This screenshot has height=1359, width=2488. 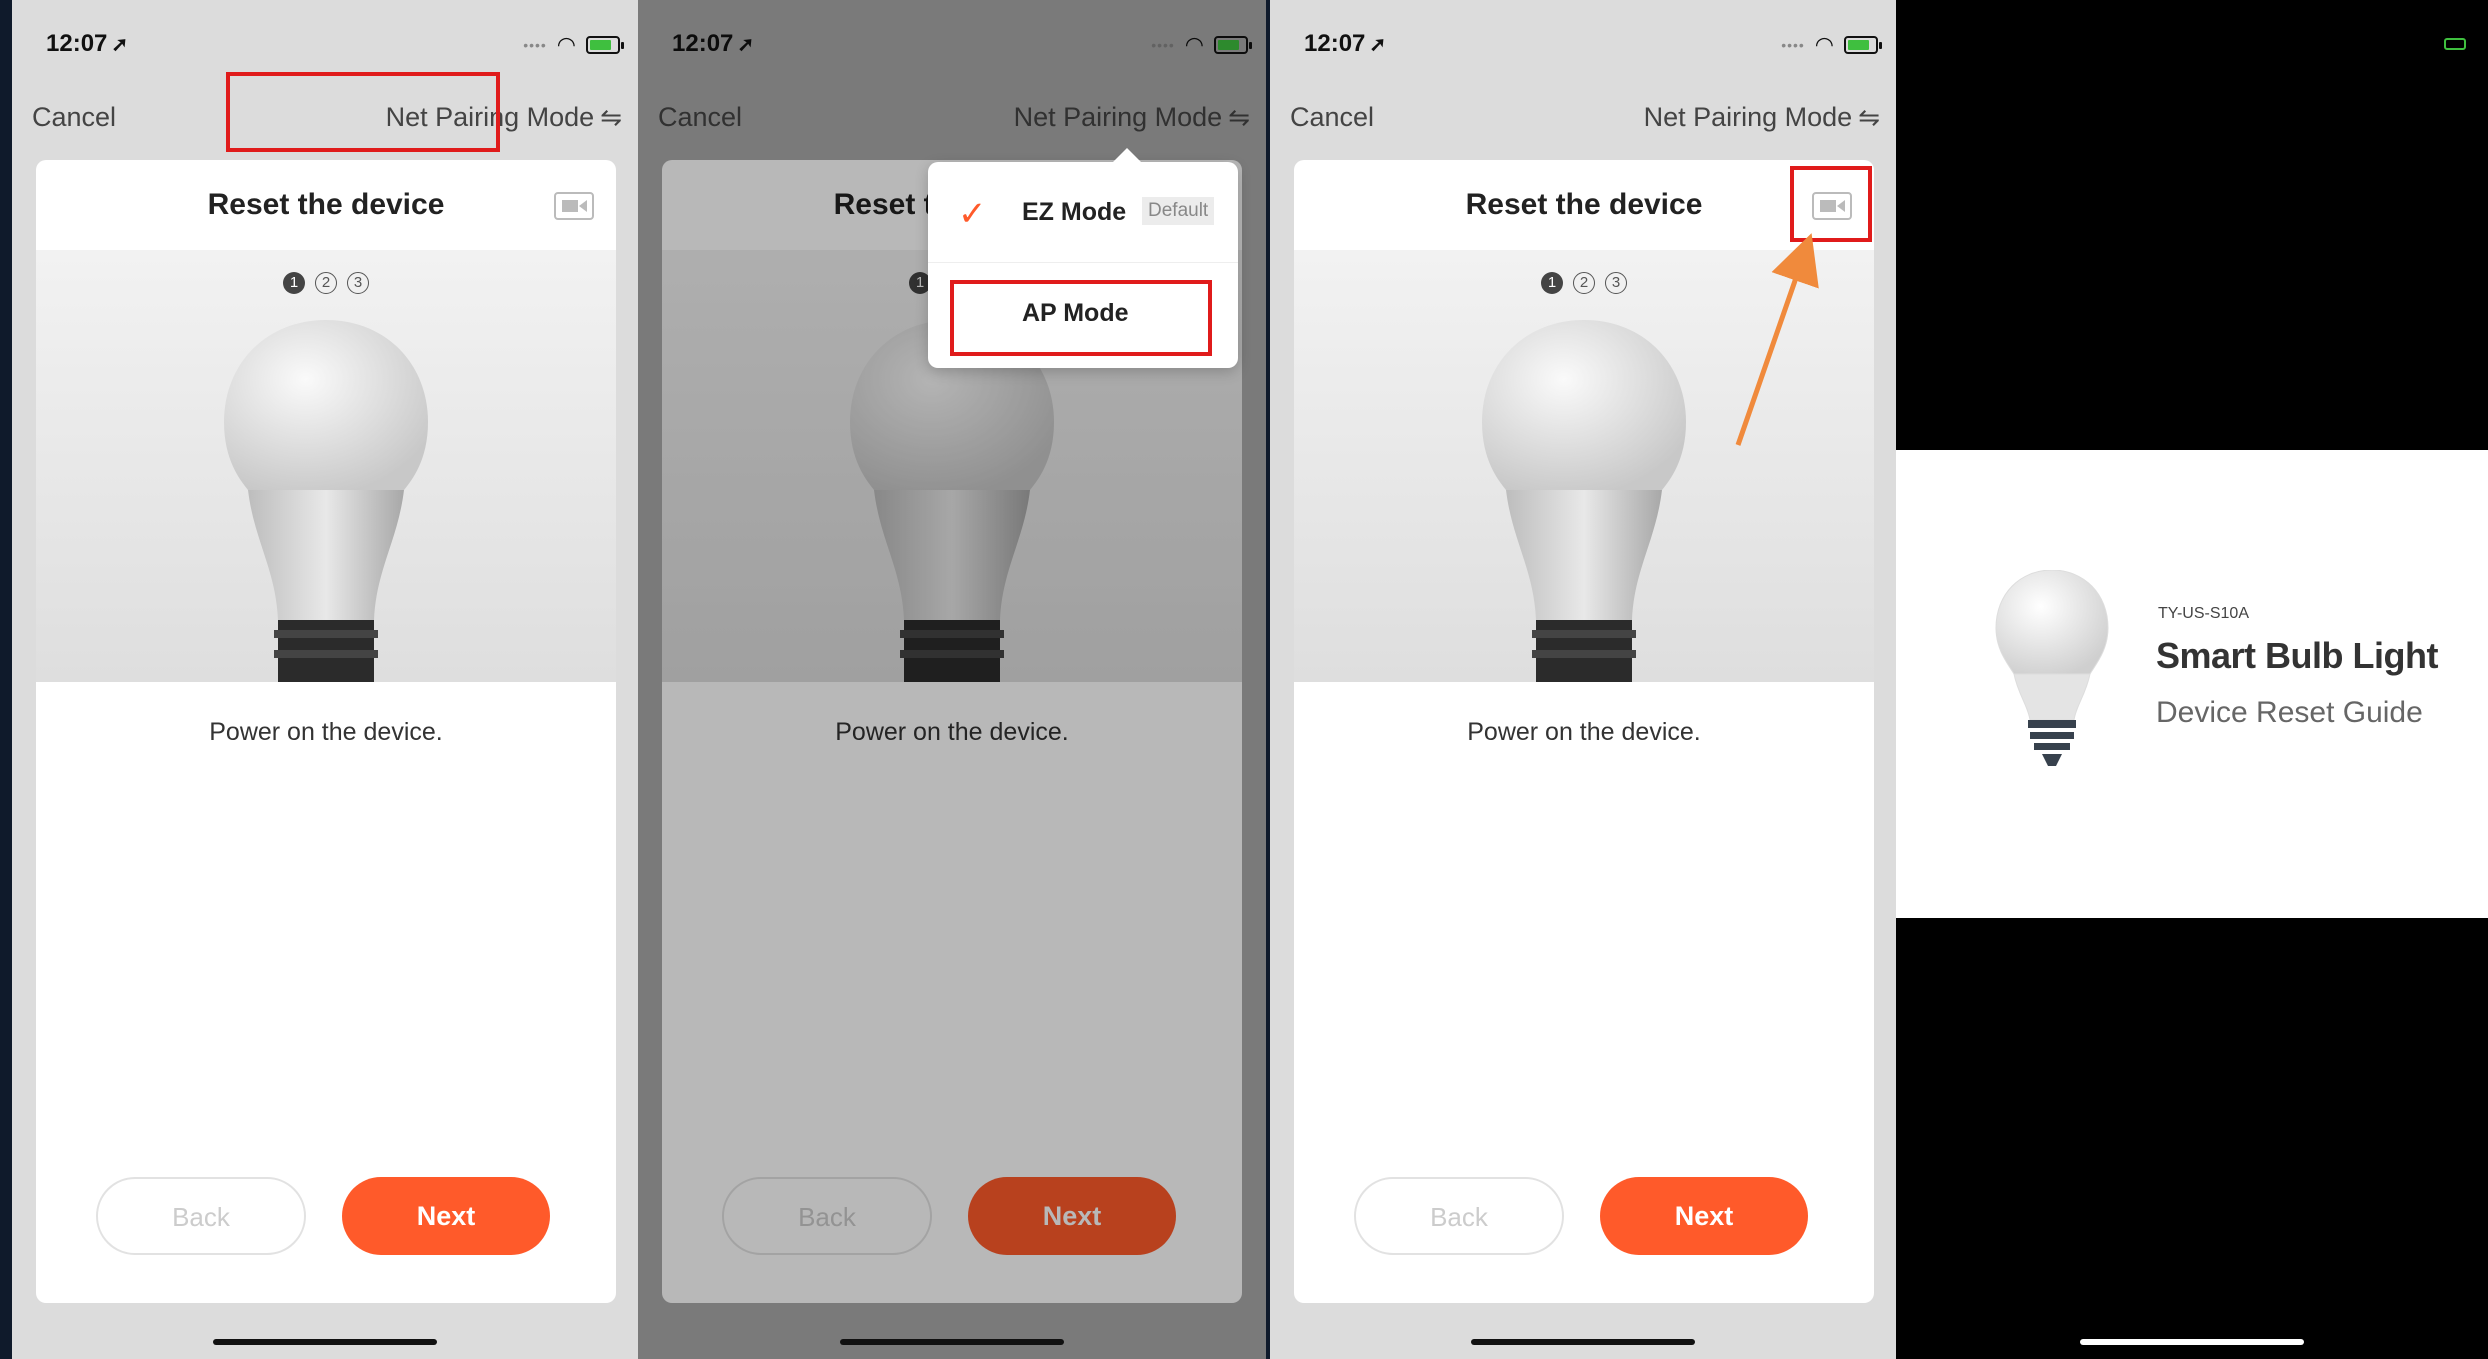 I want to click on video-subtitle: Device Reset Guide, so click(x=2289, y=712).